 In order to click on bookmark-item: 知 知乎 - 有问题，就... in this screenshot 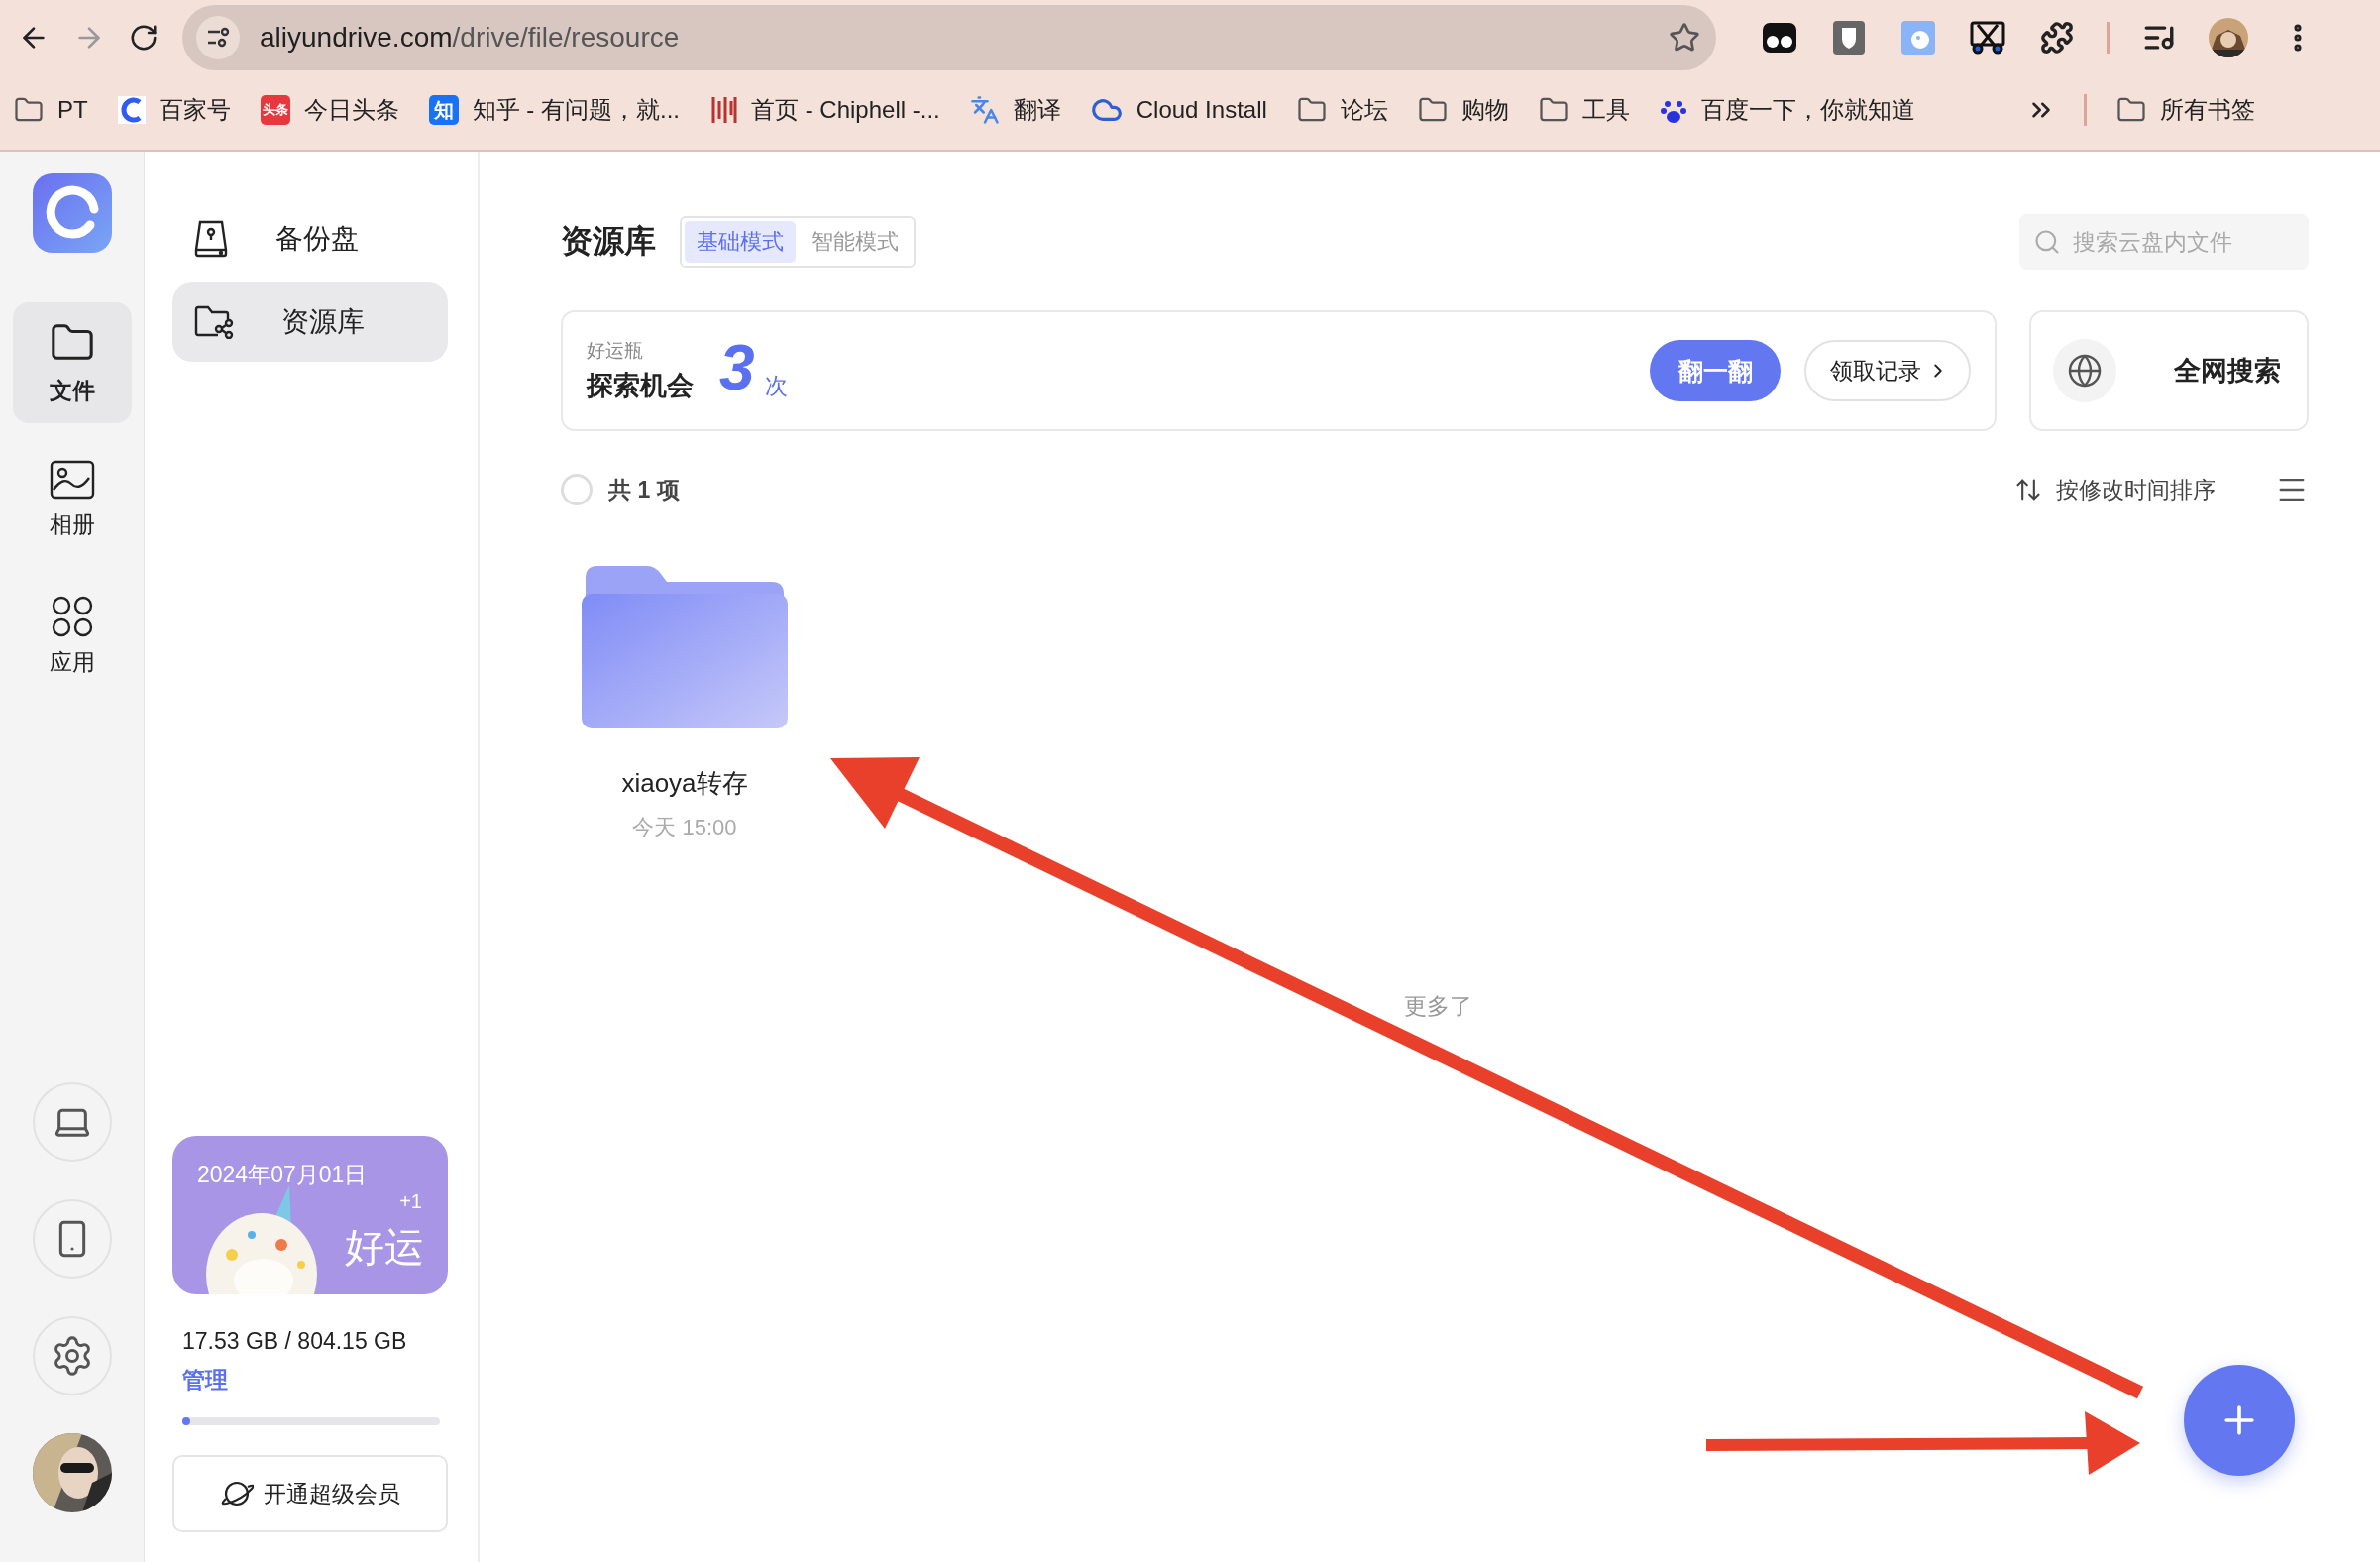, I will do `click(554, 110)`.